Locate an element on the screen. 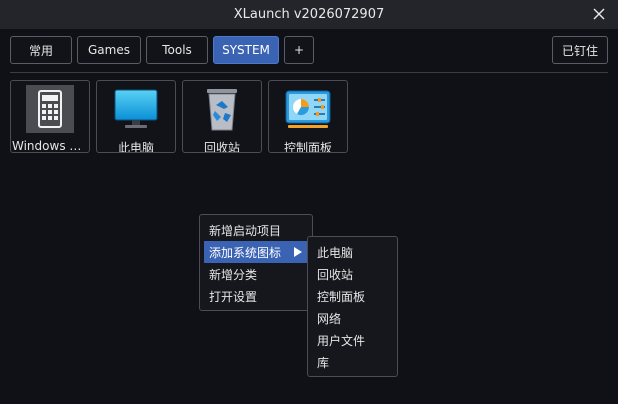 This screenshot has width=618, height=404. category-tabs: 常用 Games Tools SYSTEM + is located at coordinates (164, 50).